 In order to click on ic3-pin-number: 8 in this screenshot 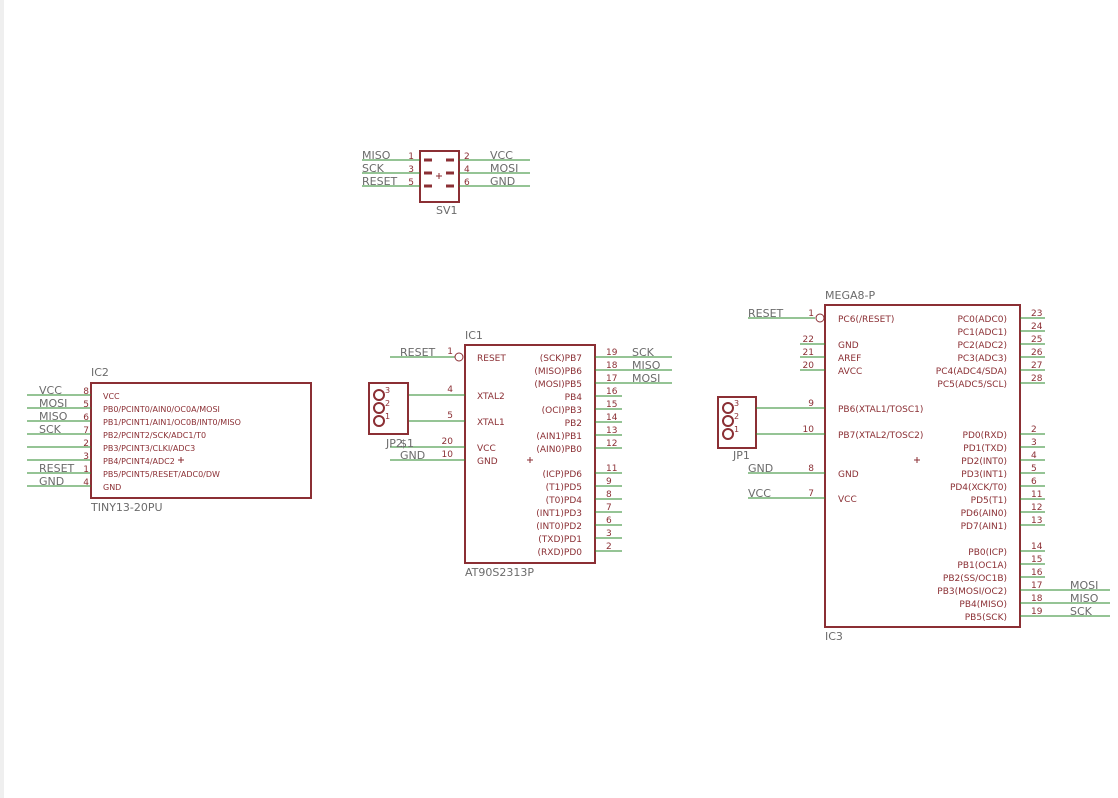, I will do `click(811, 469)`.